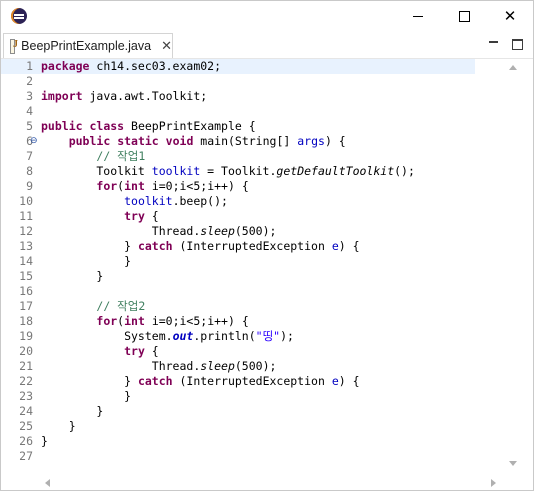  Describe the element at coordinates (138, 141) in the screenshot. I see `code-token: static` at that location.